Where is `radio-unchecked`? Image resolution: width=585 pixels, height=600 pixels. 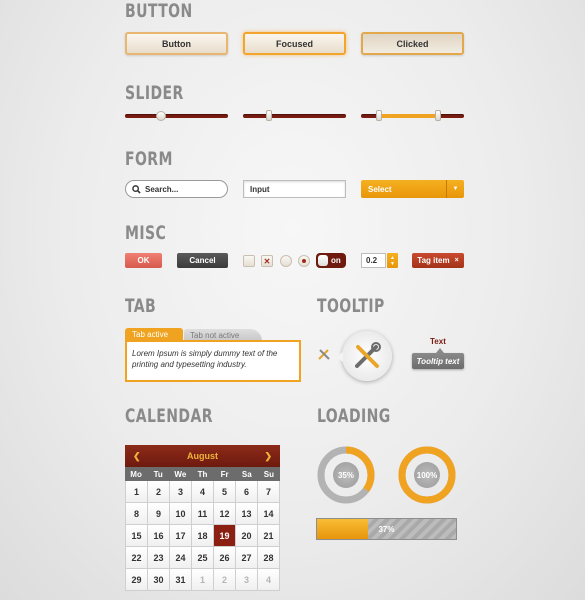 radio-unchecked is located at coordinates (286, 261).